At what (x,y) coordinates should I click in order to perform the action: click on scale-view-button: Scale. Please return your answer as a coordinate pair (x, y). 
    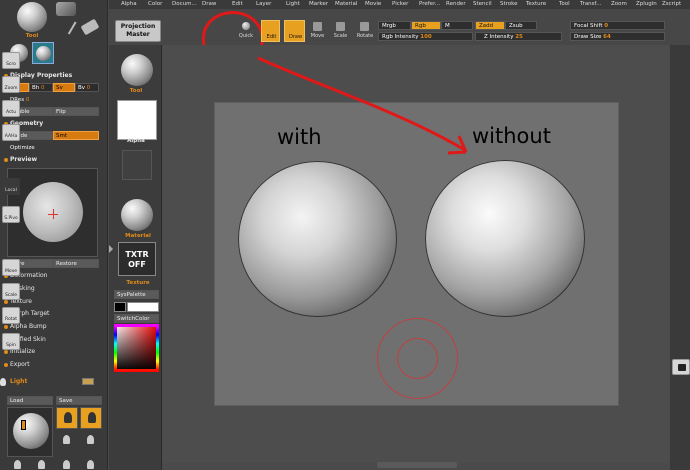
    Looking at the image, I should click on (11, 291).